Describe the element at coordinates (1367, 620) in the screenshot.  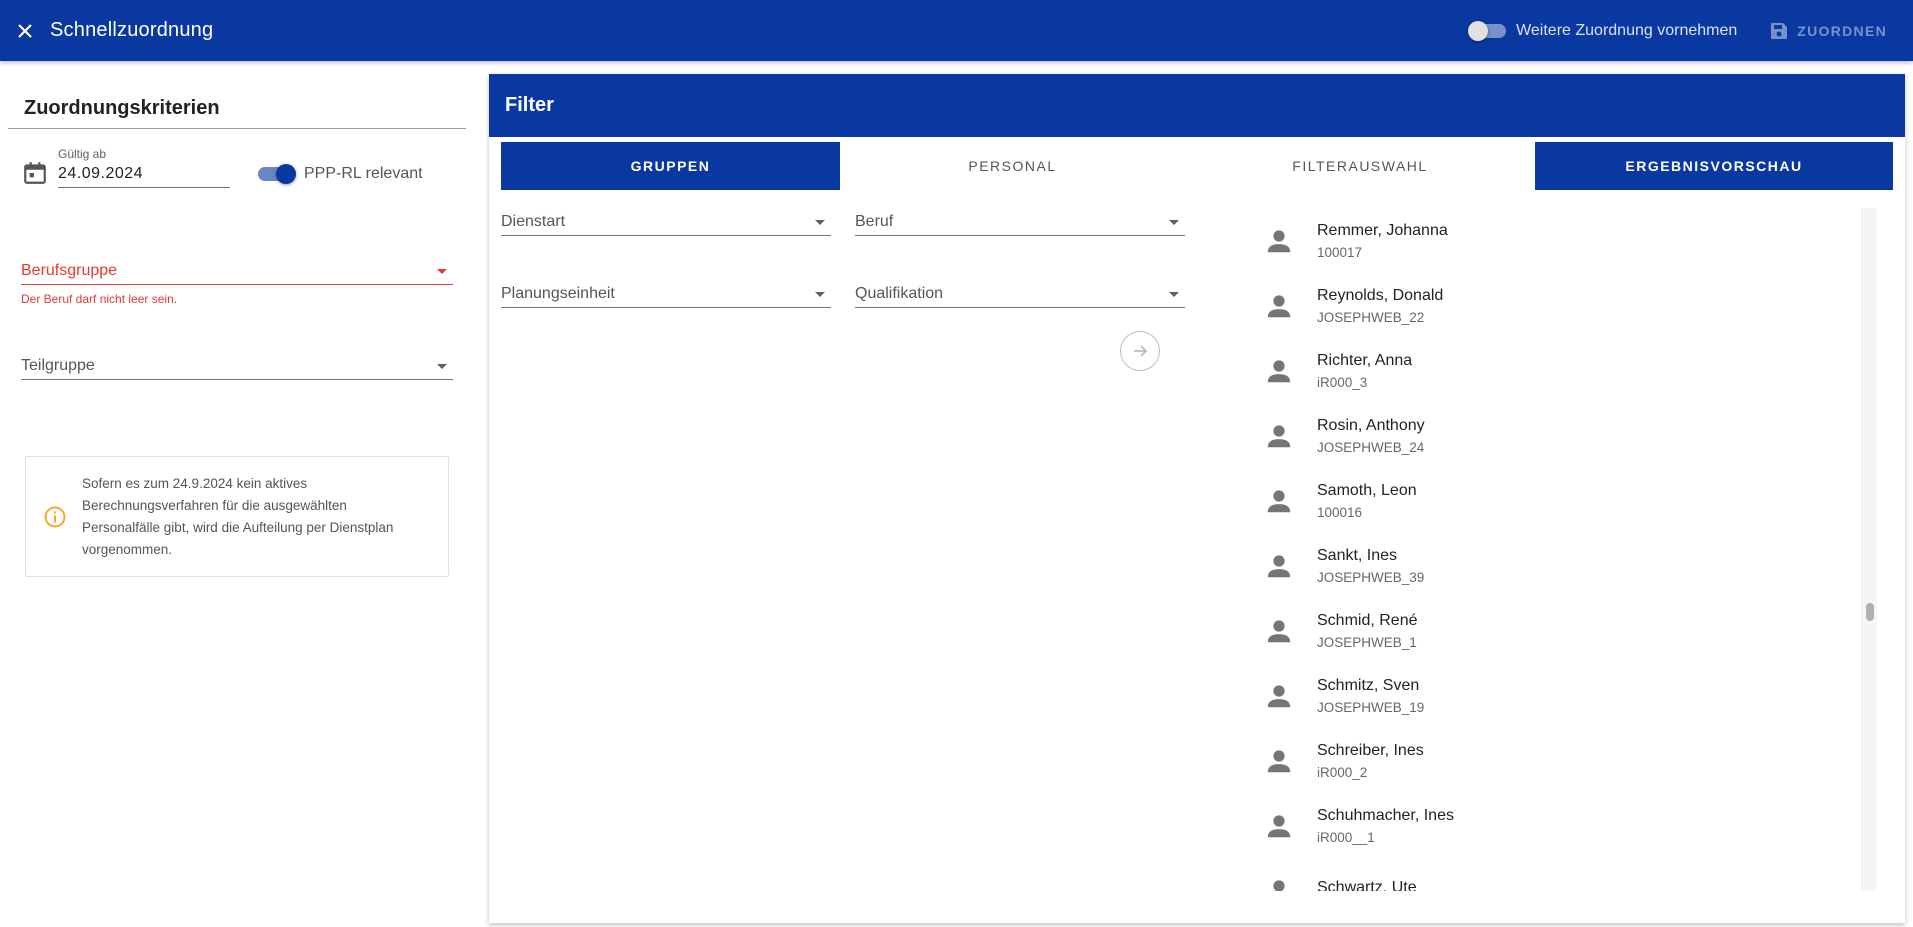
I see `person-name: Schmid, René` at that location.